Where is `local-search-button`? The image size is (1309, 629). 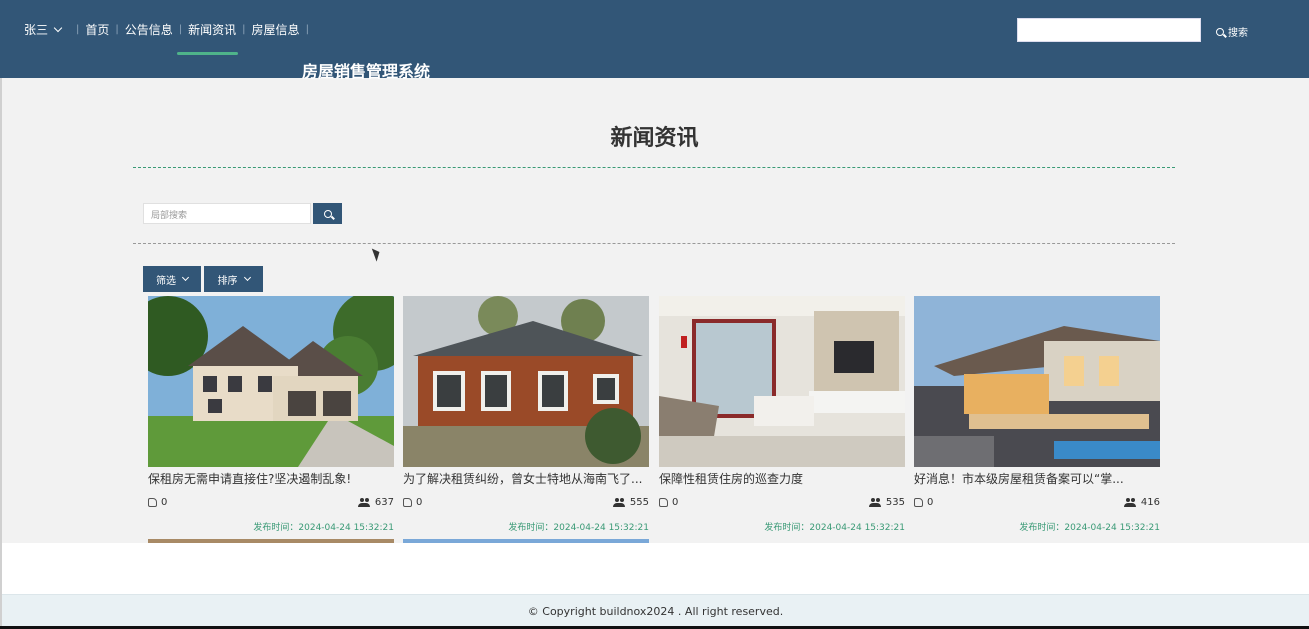
local-search-button is located at coordinates (327, 213).